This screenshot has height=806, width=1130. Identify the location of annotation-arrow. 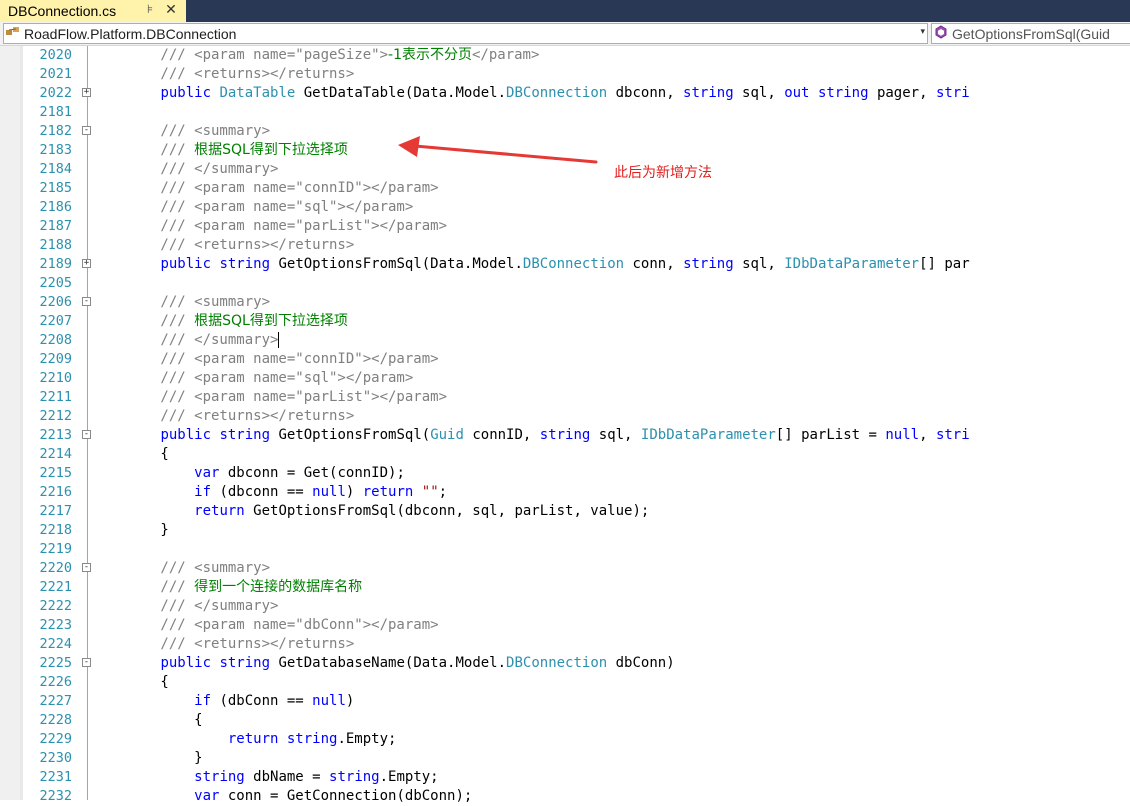
(498, 150).